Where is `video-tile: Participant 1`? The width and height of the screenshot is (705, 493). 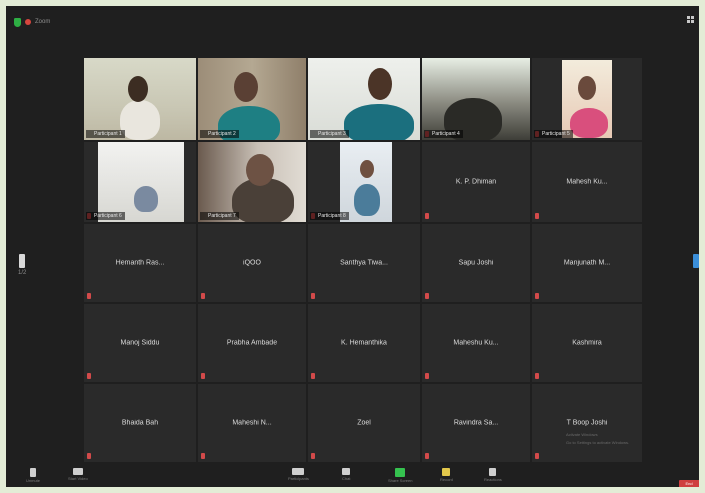
video-tile: Participant 1 is located at coordinates (140, 99).